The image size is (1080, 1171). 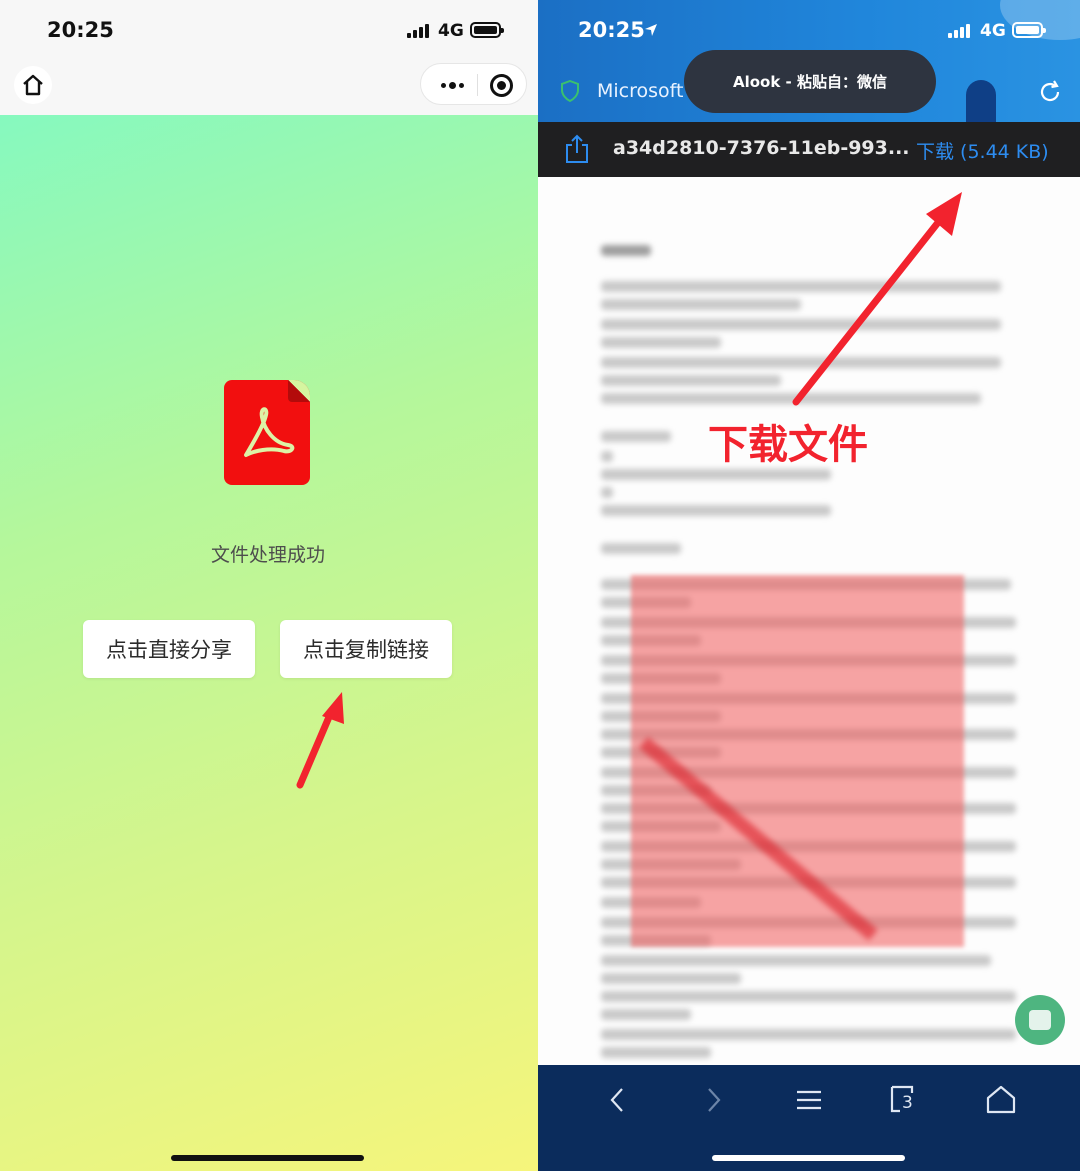 What do you see at coordinates (570, 91) in the screenshot?
I see `shield-icon` at bounding box center [570, 91].